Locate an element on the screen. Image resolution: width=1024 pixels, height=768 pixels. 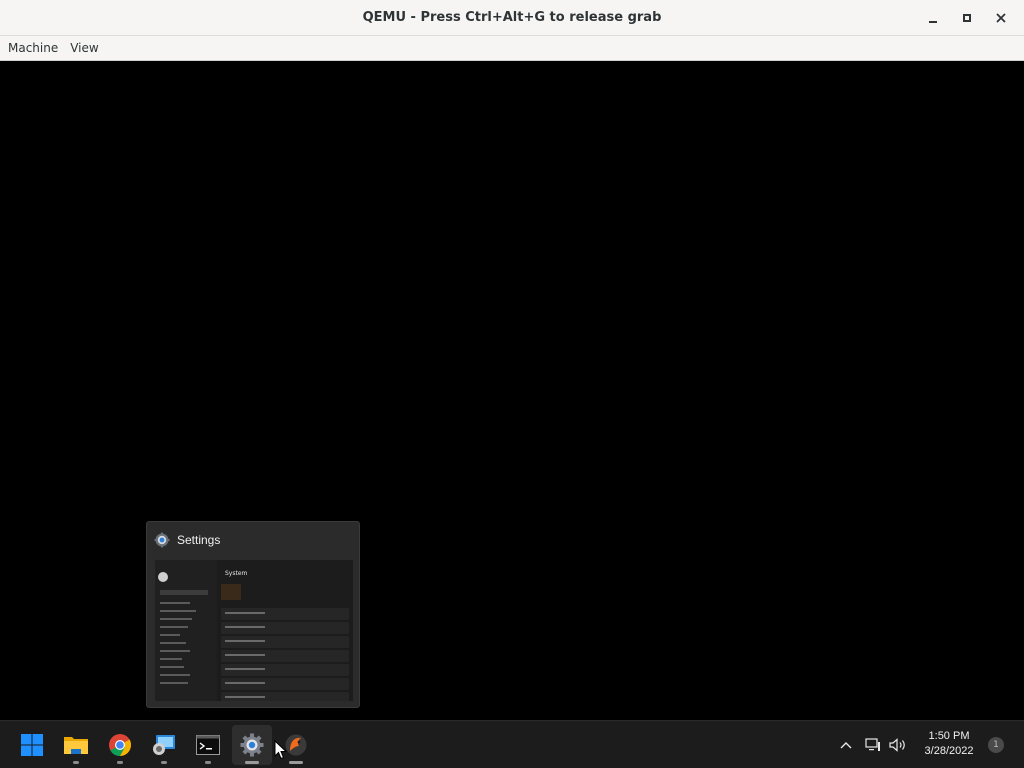
thumbnail-sidebar is located at coordinates (185, 630).